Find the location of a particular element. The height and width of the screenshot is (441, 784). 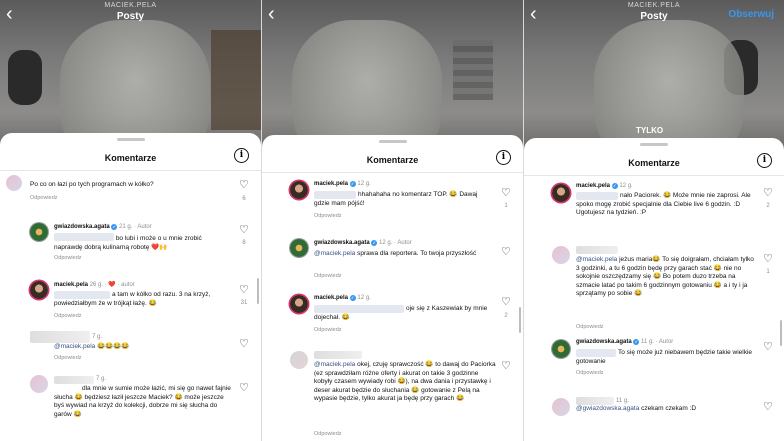

comment-author: gwiazdowska.agata ✓ 21 g. · Autor is located at coordinates (103, 227).